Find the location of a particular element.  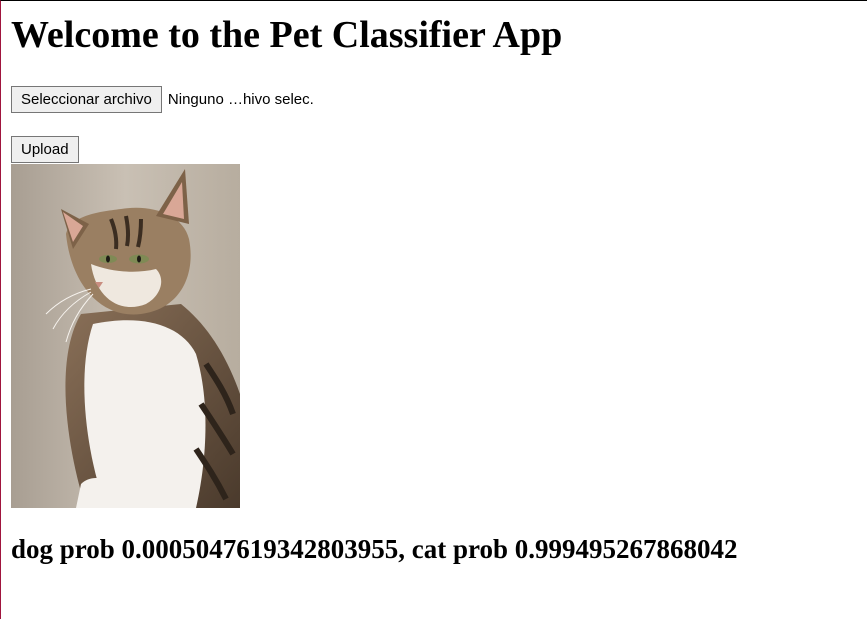

cat-photo is located at coordinates (125, 336).